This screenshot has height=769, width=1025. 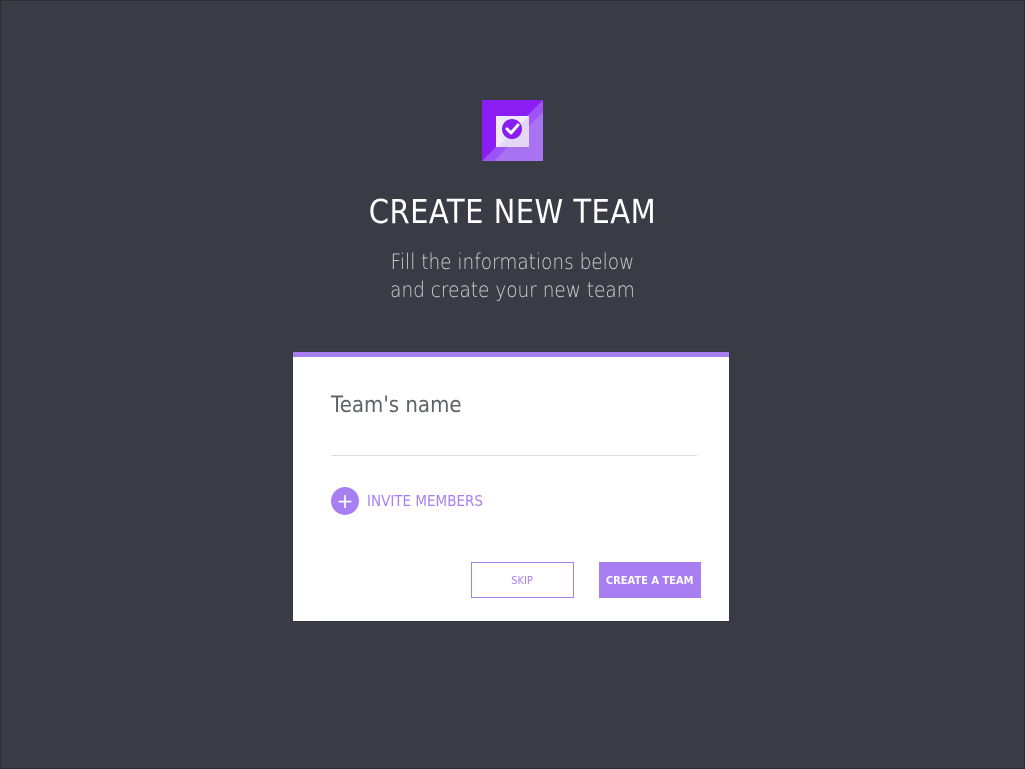 I want to click on invite-members-label: INVITE MEMBERS, so click(x=425, y=501).